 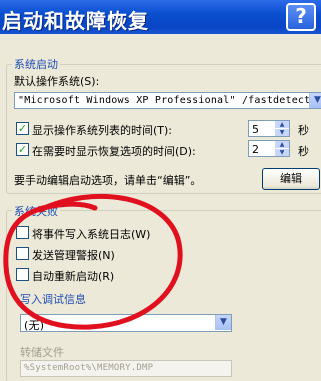 I want to click on show-recovery-spinner: 2 ▲ ▼, so click(x=269, y=148).